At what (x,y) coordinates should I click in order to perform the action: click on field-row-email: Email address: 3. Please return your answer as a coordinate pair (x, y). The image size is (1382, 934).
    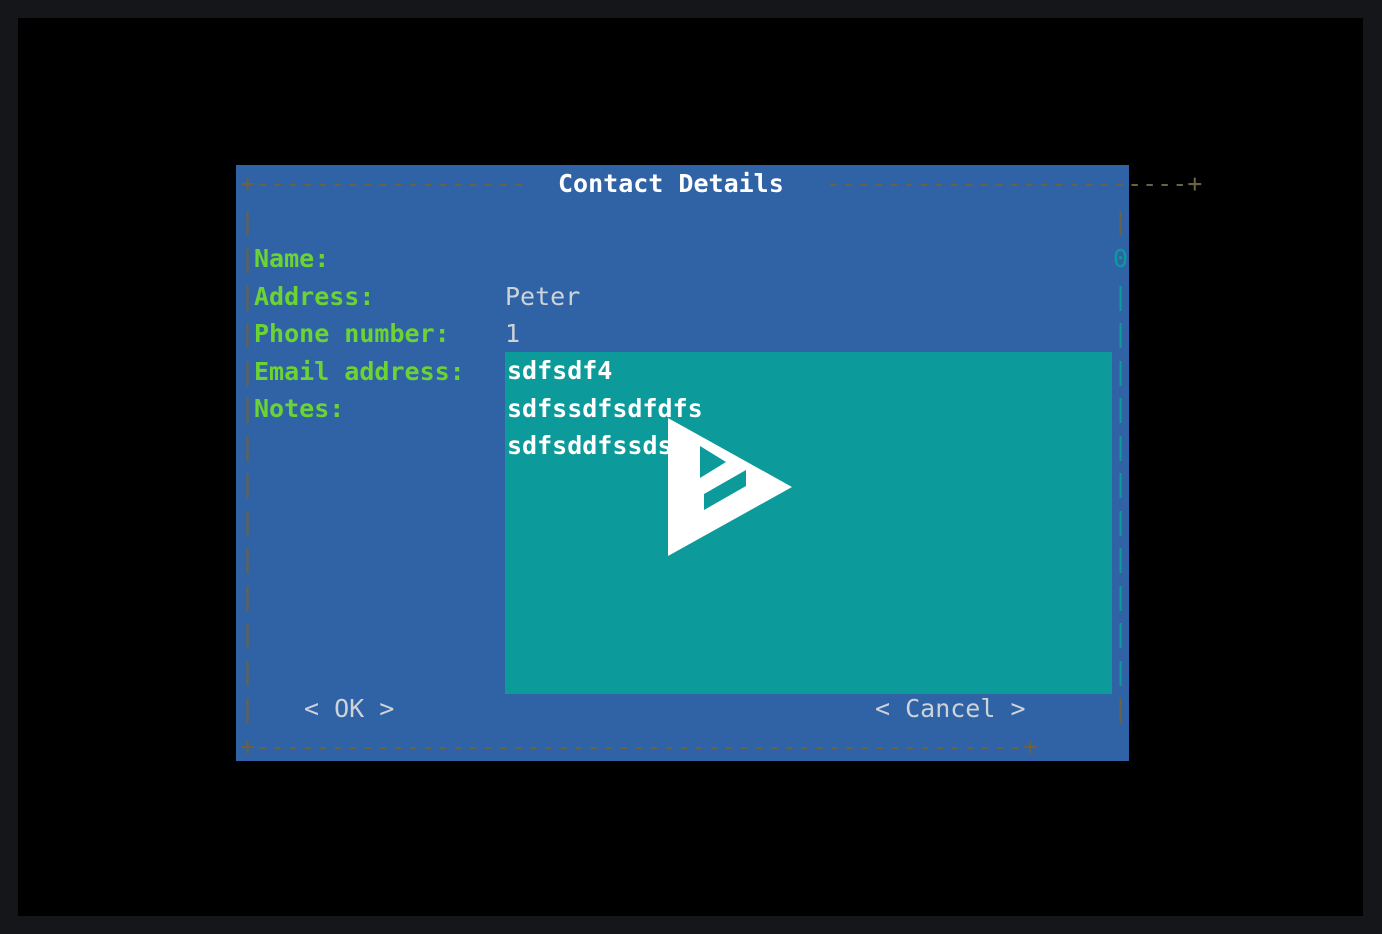
    Looking at the image, I should click on (682, 369).